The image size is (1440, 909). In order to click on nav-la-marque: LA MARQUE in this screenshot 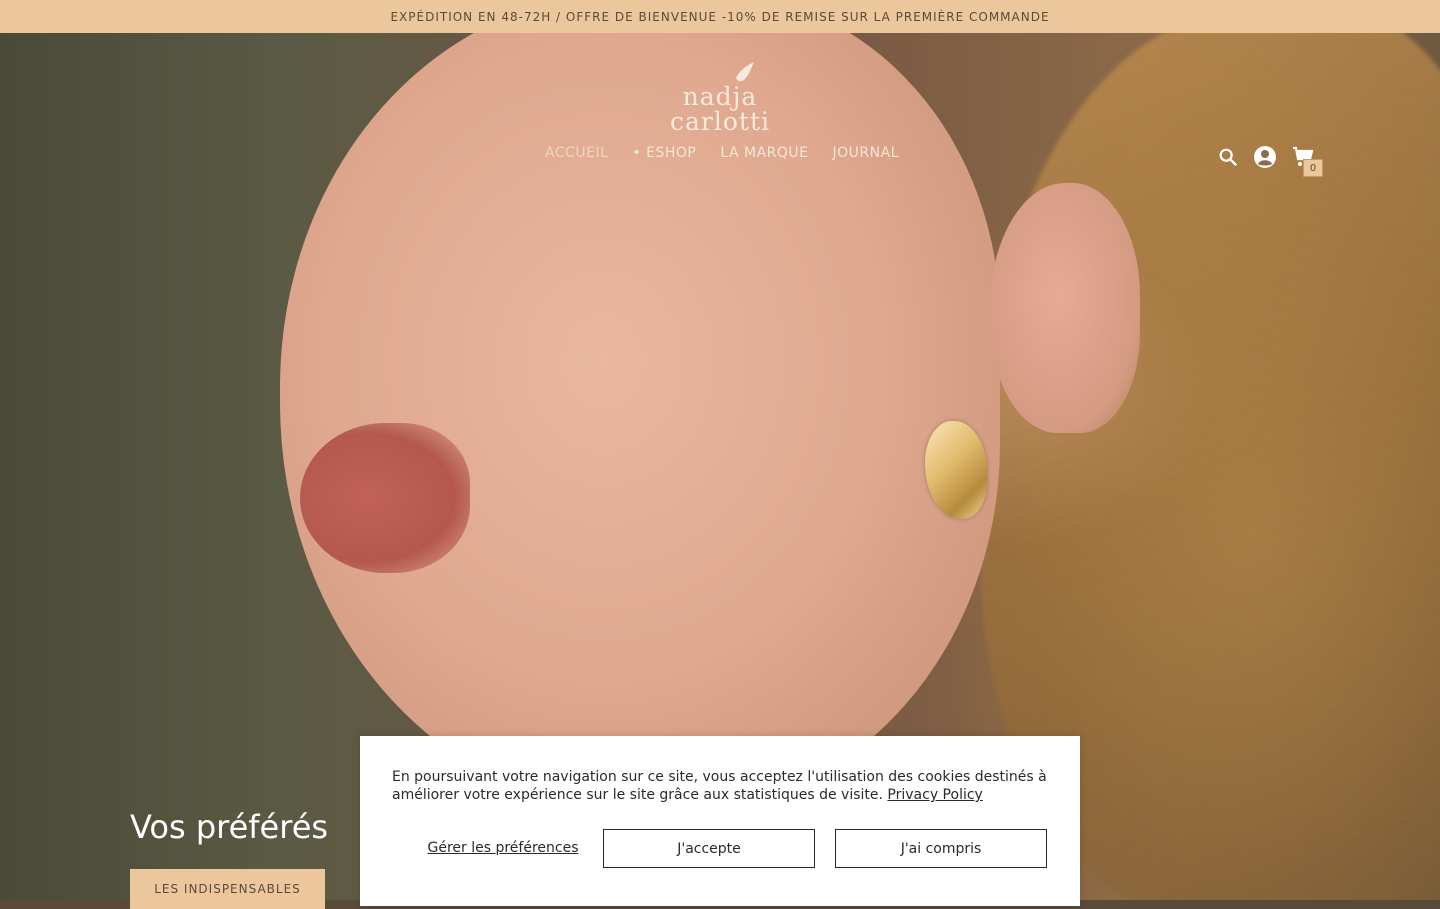, I will do `click(764, 153)`.